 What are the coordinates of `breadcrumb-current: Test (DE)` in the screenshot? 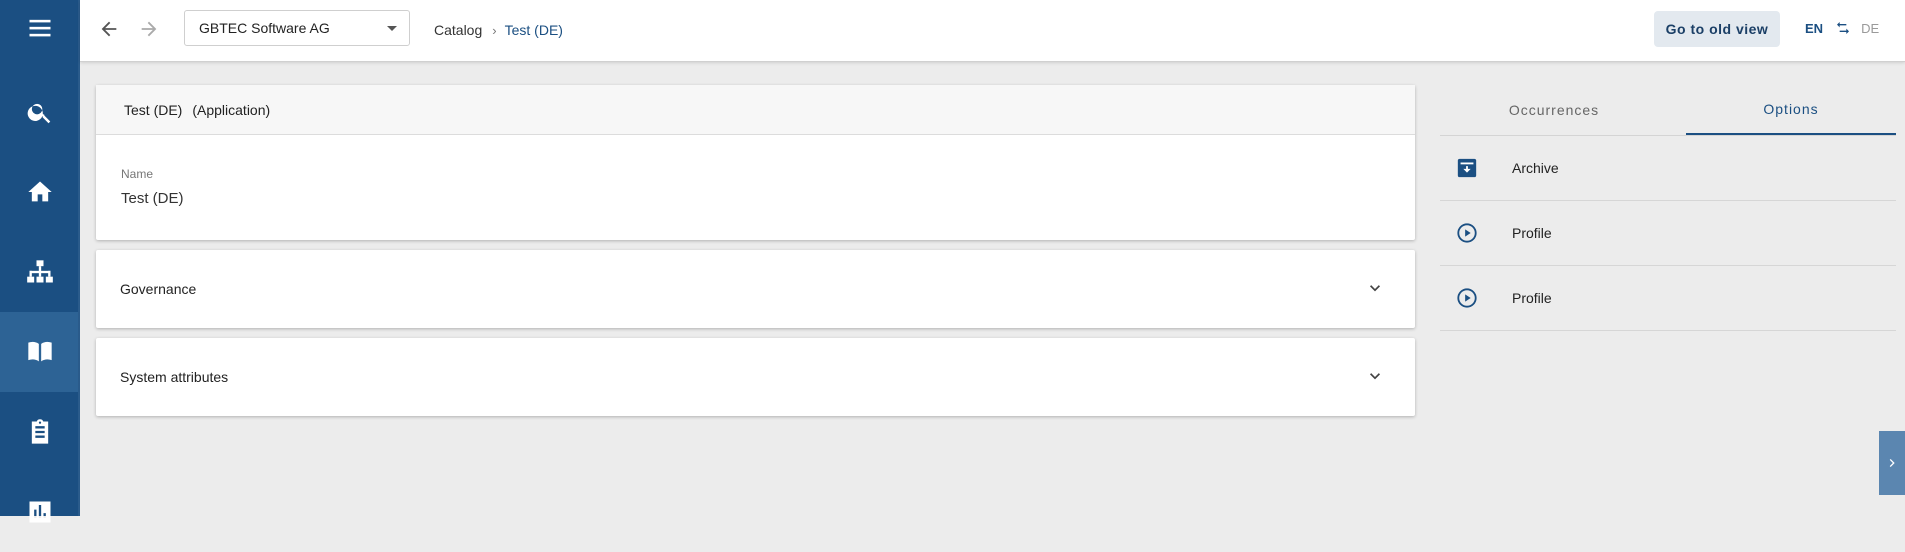 It's located at (534, 30).